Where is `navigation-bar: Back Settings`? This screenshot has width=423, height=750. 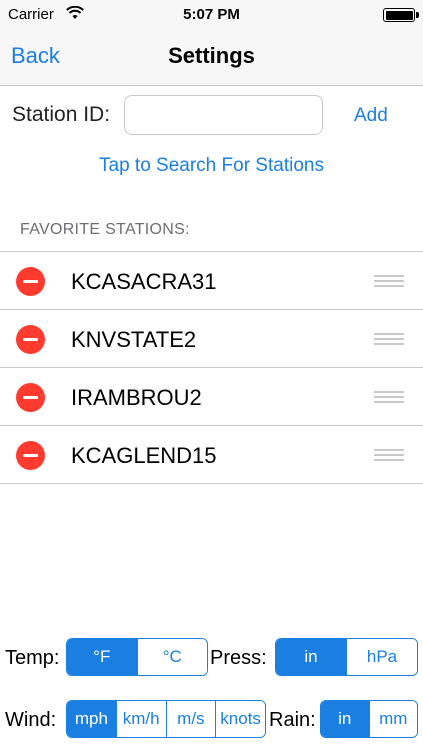 navigation-bar: Back Settings is located at coordinates (211, 58).